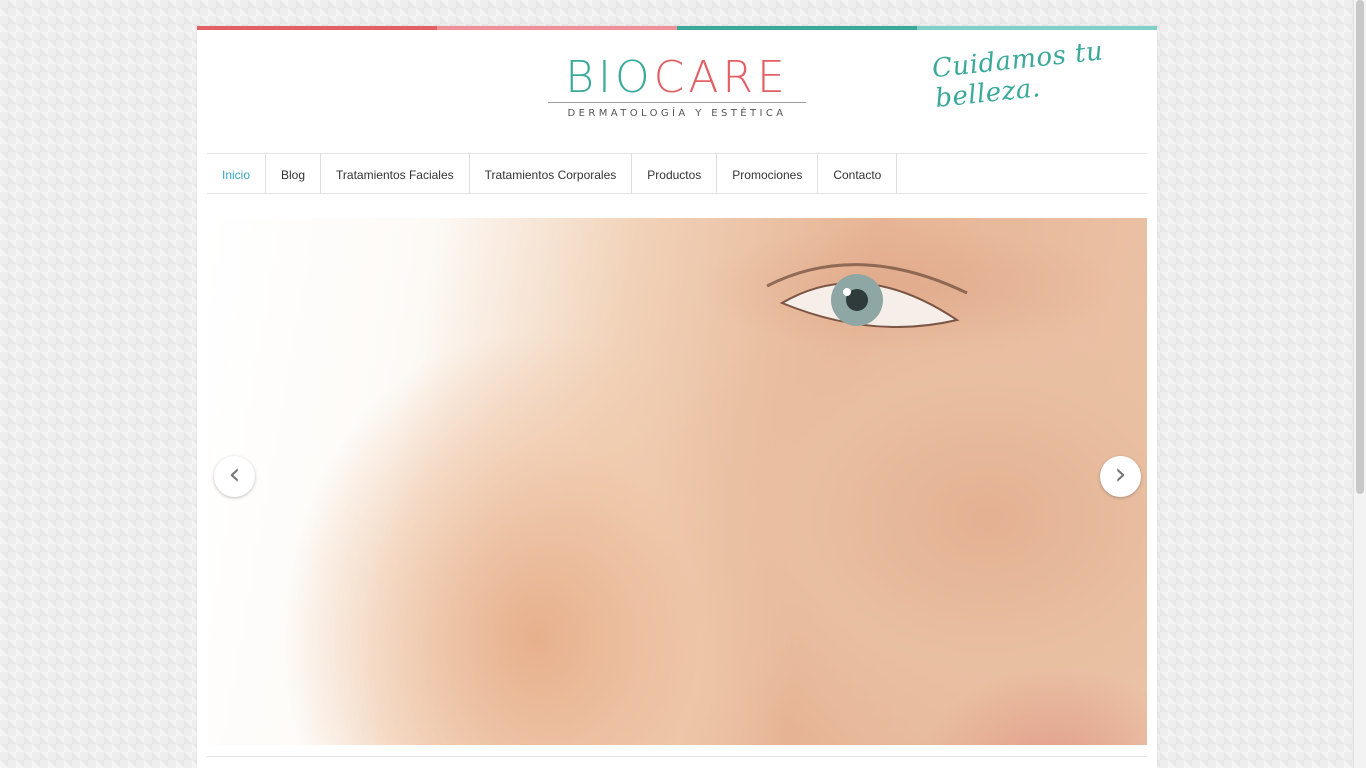 The width and height of the screenshot is (1366, 768). I want to click on nav-item-productos: Productos, so click(675, 173).